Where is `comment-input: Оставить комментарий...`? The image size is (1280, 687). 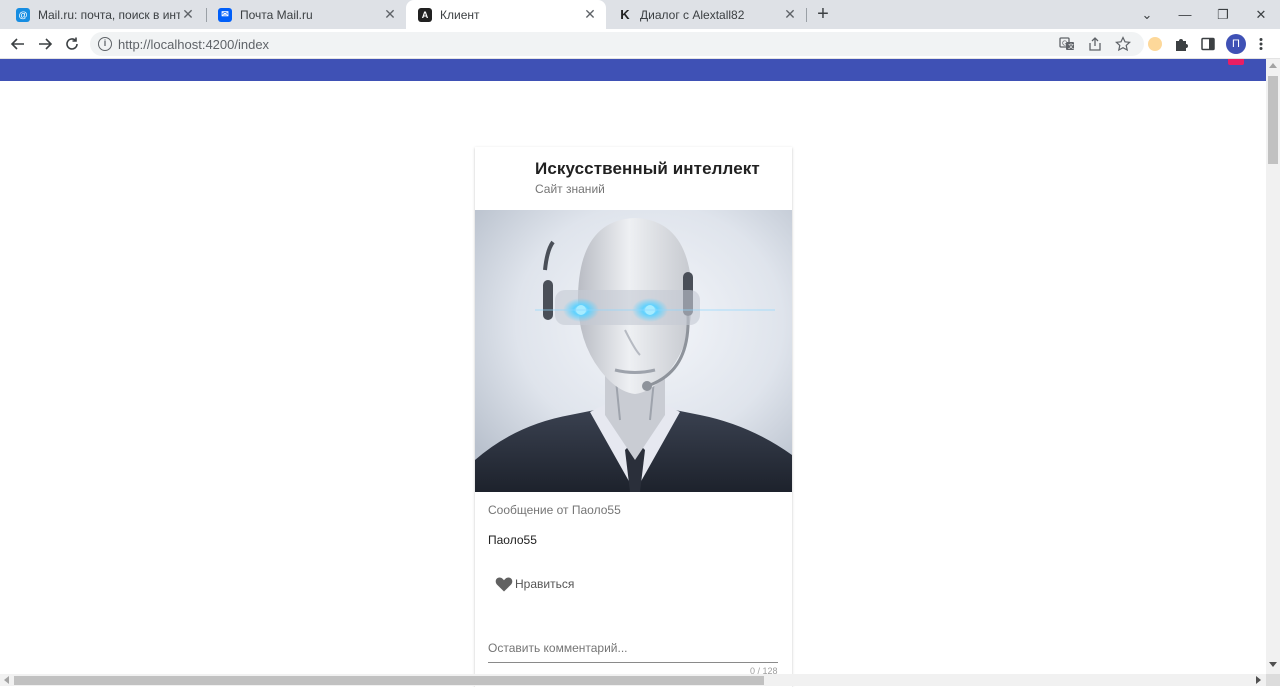
comment-input: Оставить комментарий... is located at coordinates (633, 652).